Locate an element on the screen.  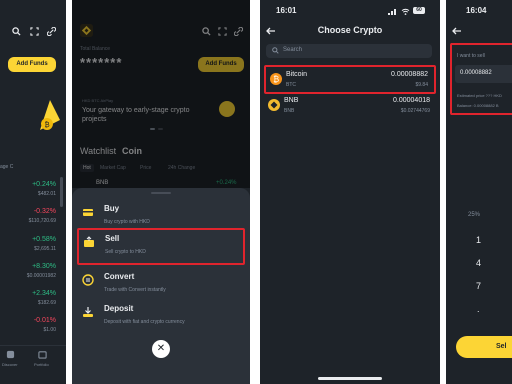
home-indicator is located at coordinates (350, 378).